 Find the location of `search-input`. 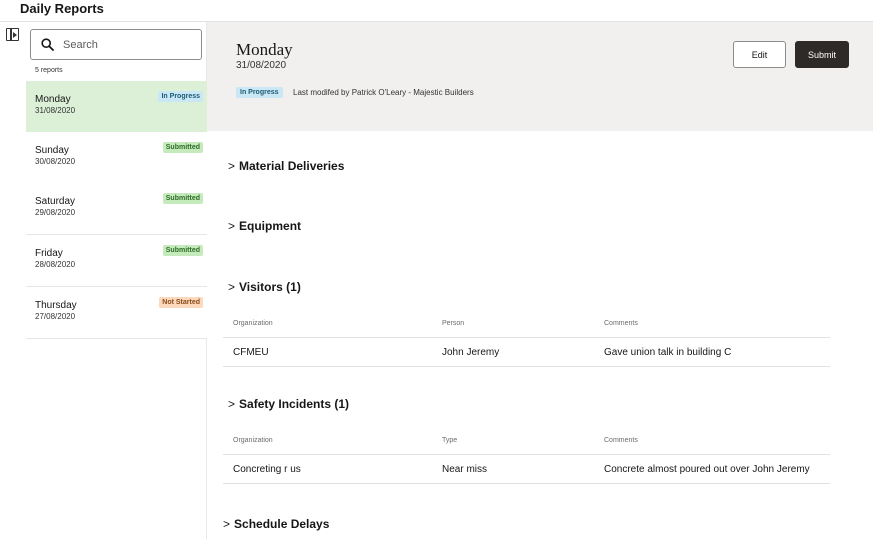

search-input is located at coordinates (128, 45).